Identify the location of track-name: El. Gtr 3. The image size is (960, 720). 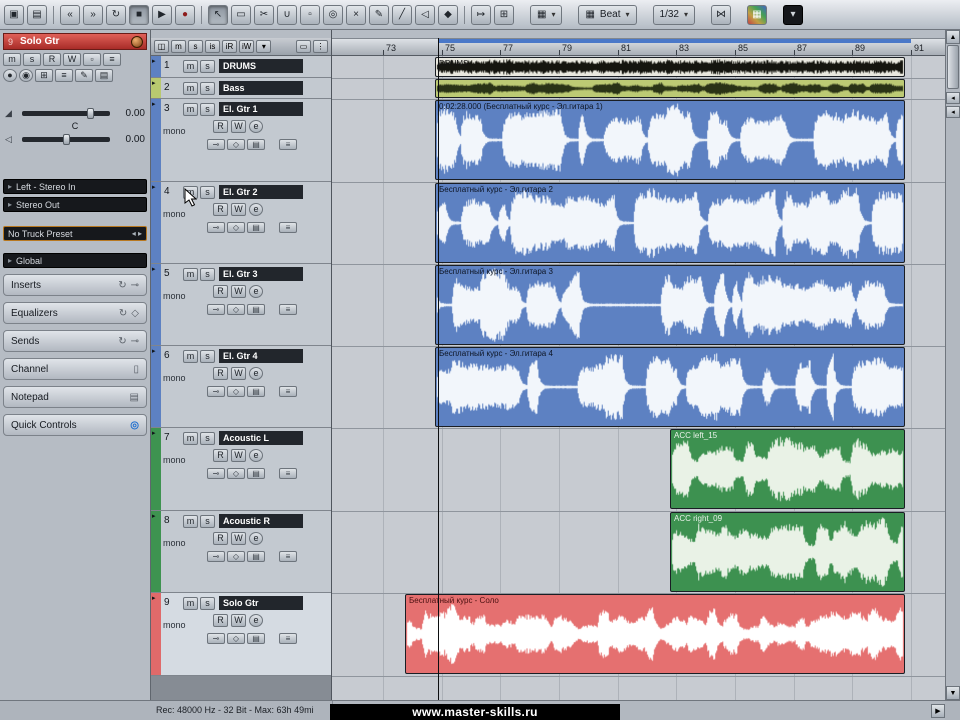
(261, 274).